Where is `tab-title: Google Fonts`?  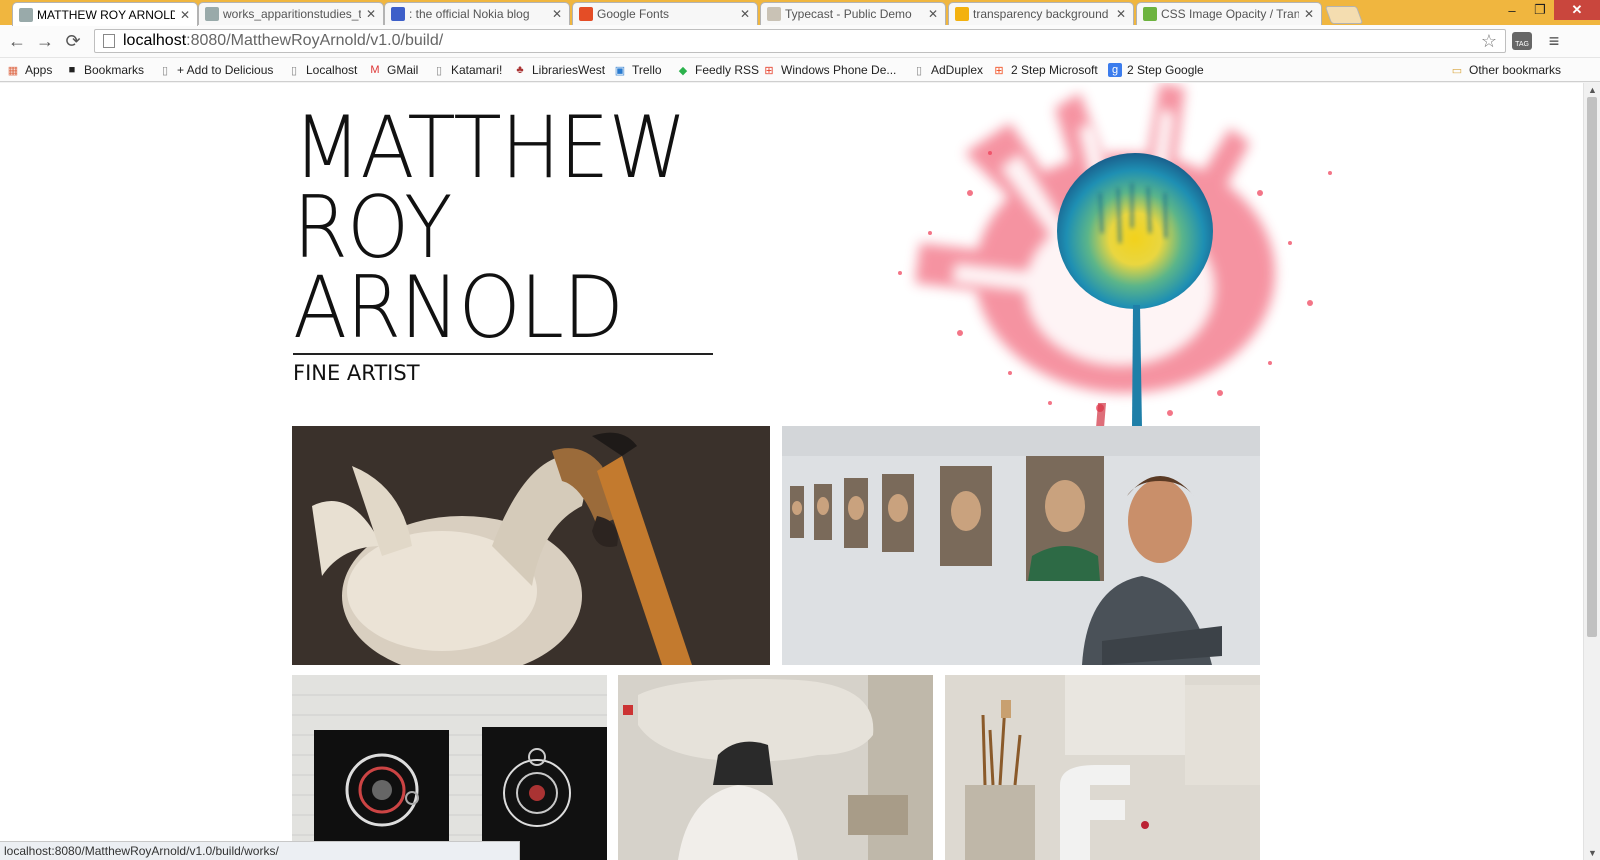 tab-title: Google Fonts is located at coordinates (633, 14).